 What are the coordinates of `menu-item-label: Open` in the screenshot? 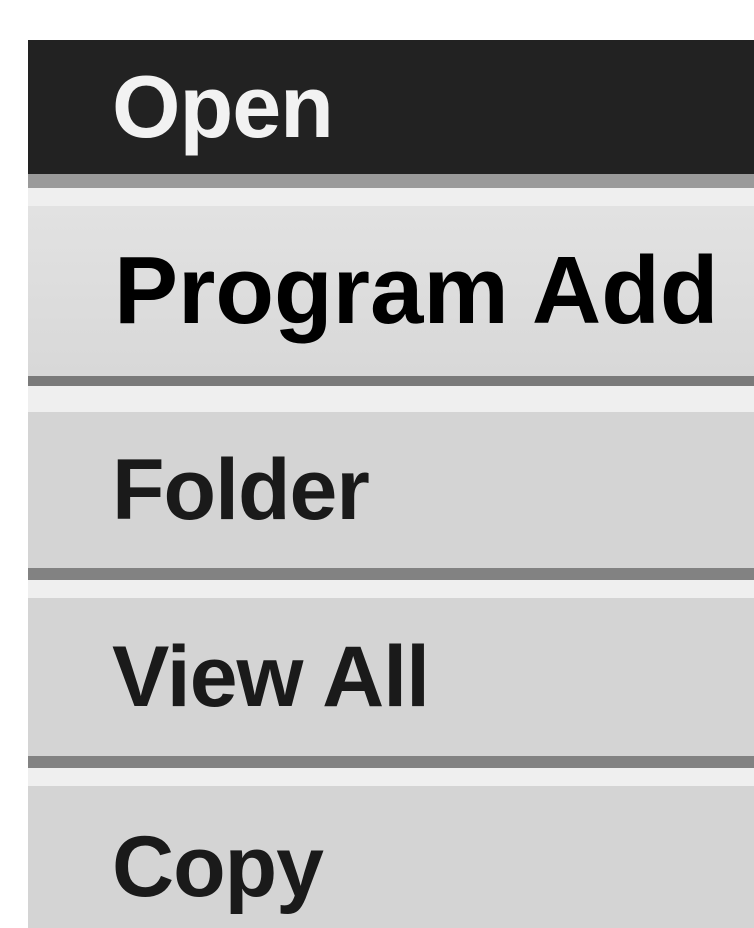 It's located at (223, 106).